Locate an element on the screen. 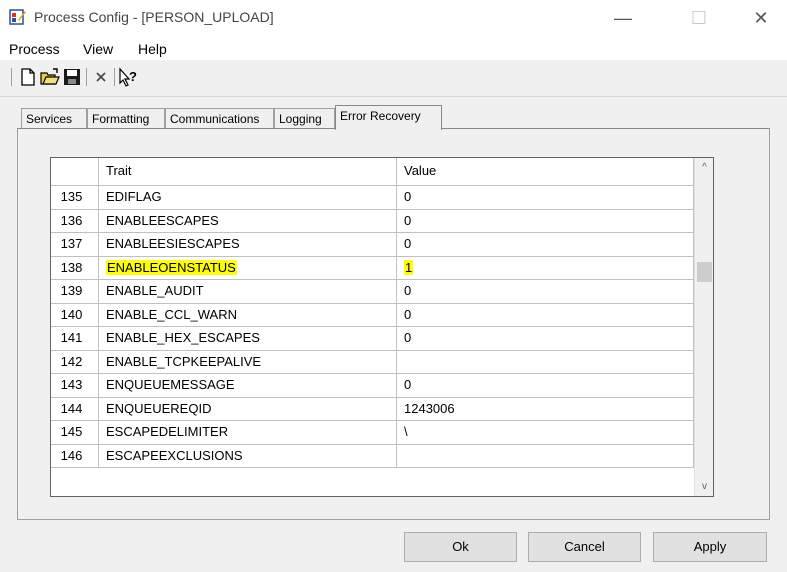 The image size is (787, 572). value-text: \ is located at coordinates (406, 431).